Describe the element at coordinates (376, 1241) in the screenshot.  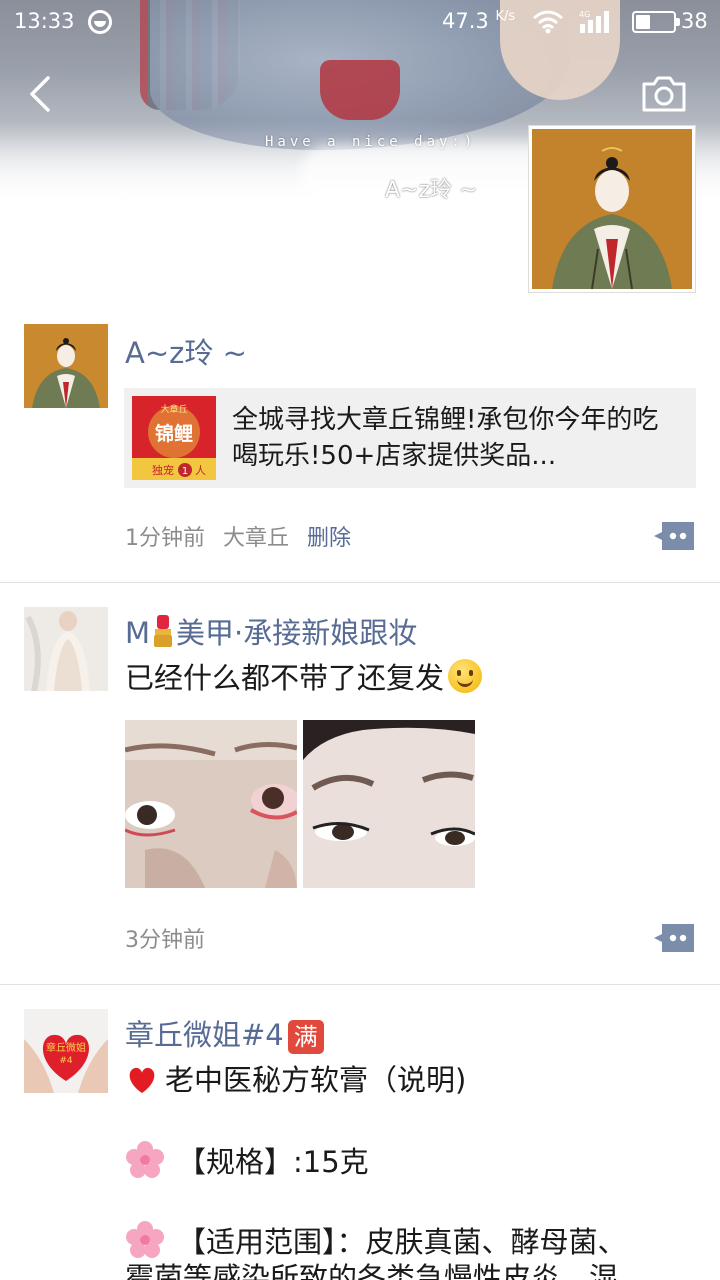
I see `post-text-line: 【适用范围】：皮肤真菌、酵母菌、` at that location.